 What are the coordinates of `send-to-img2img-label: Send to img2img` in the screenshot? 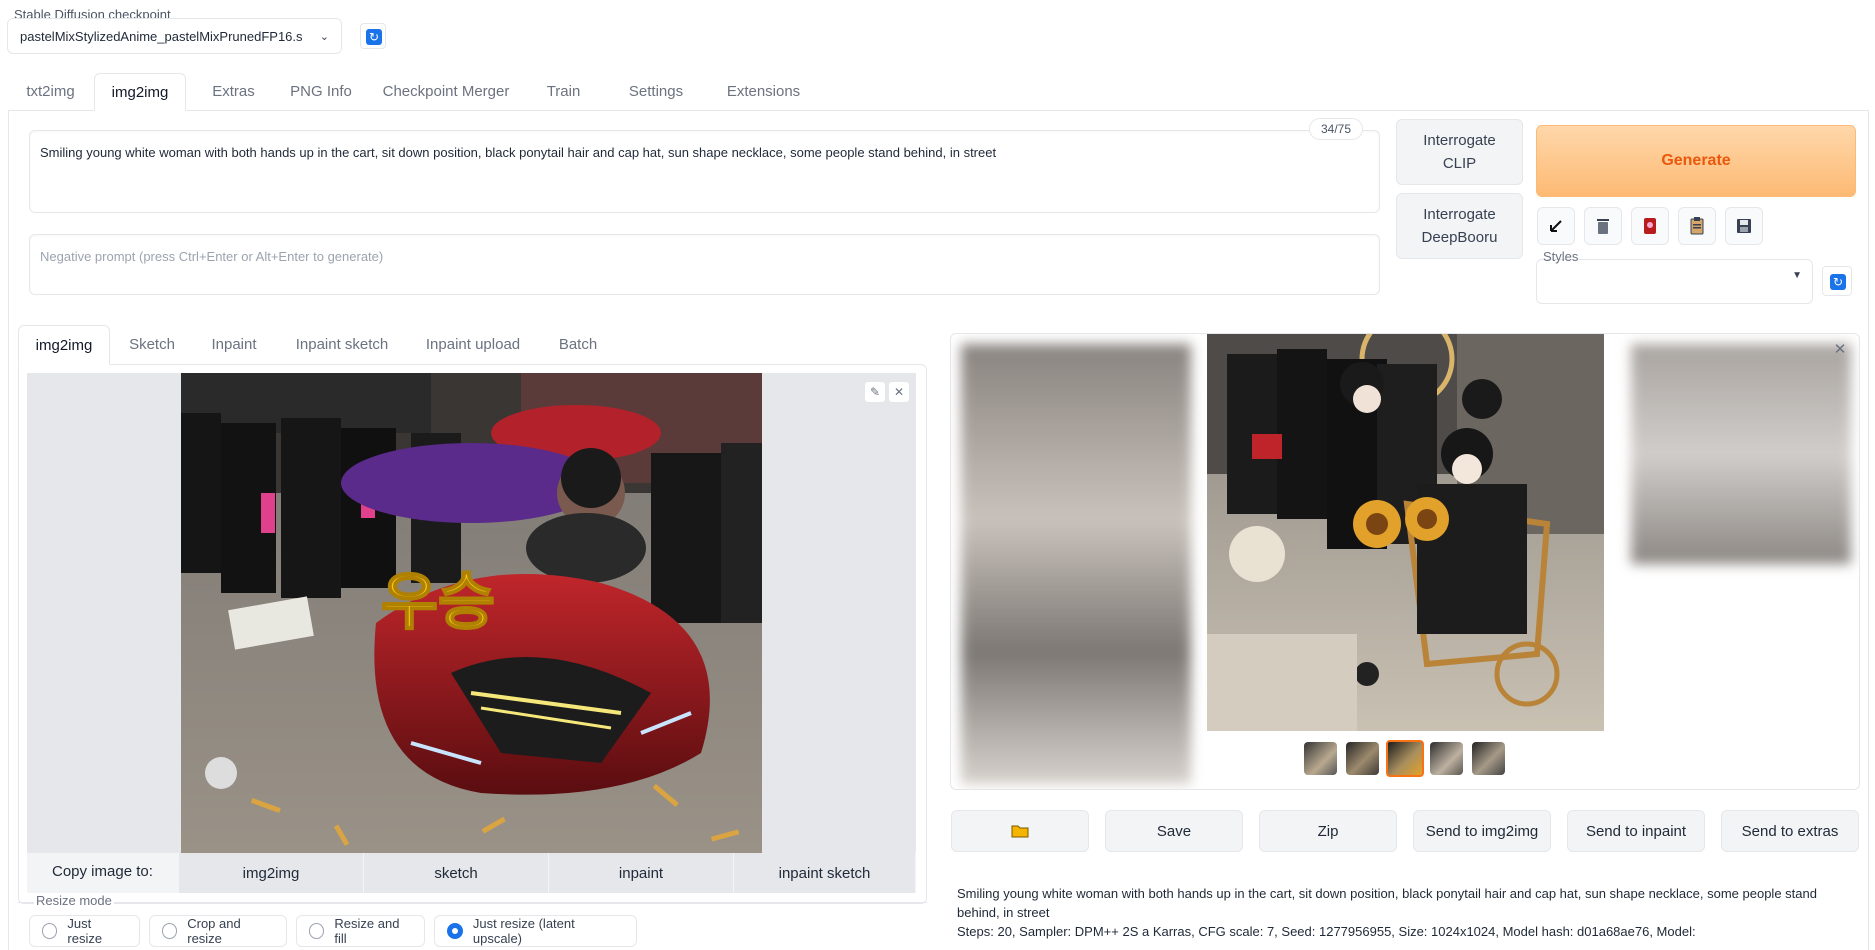 It's located at (1482, 831).